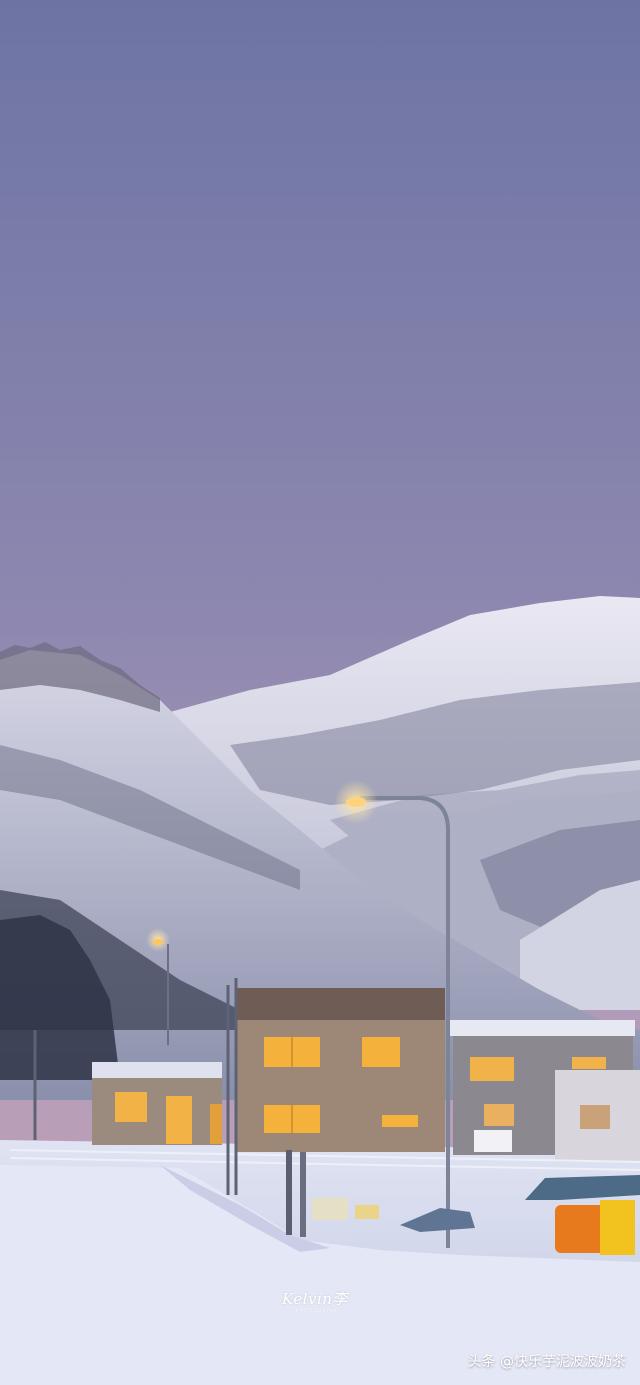 Image resolution: width=640 pixels, height=1385 pixels. What do you see at coordinates (545, 1091) in the screenshot?
I see `right-building` at bounding box center [545, 1091].